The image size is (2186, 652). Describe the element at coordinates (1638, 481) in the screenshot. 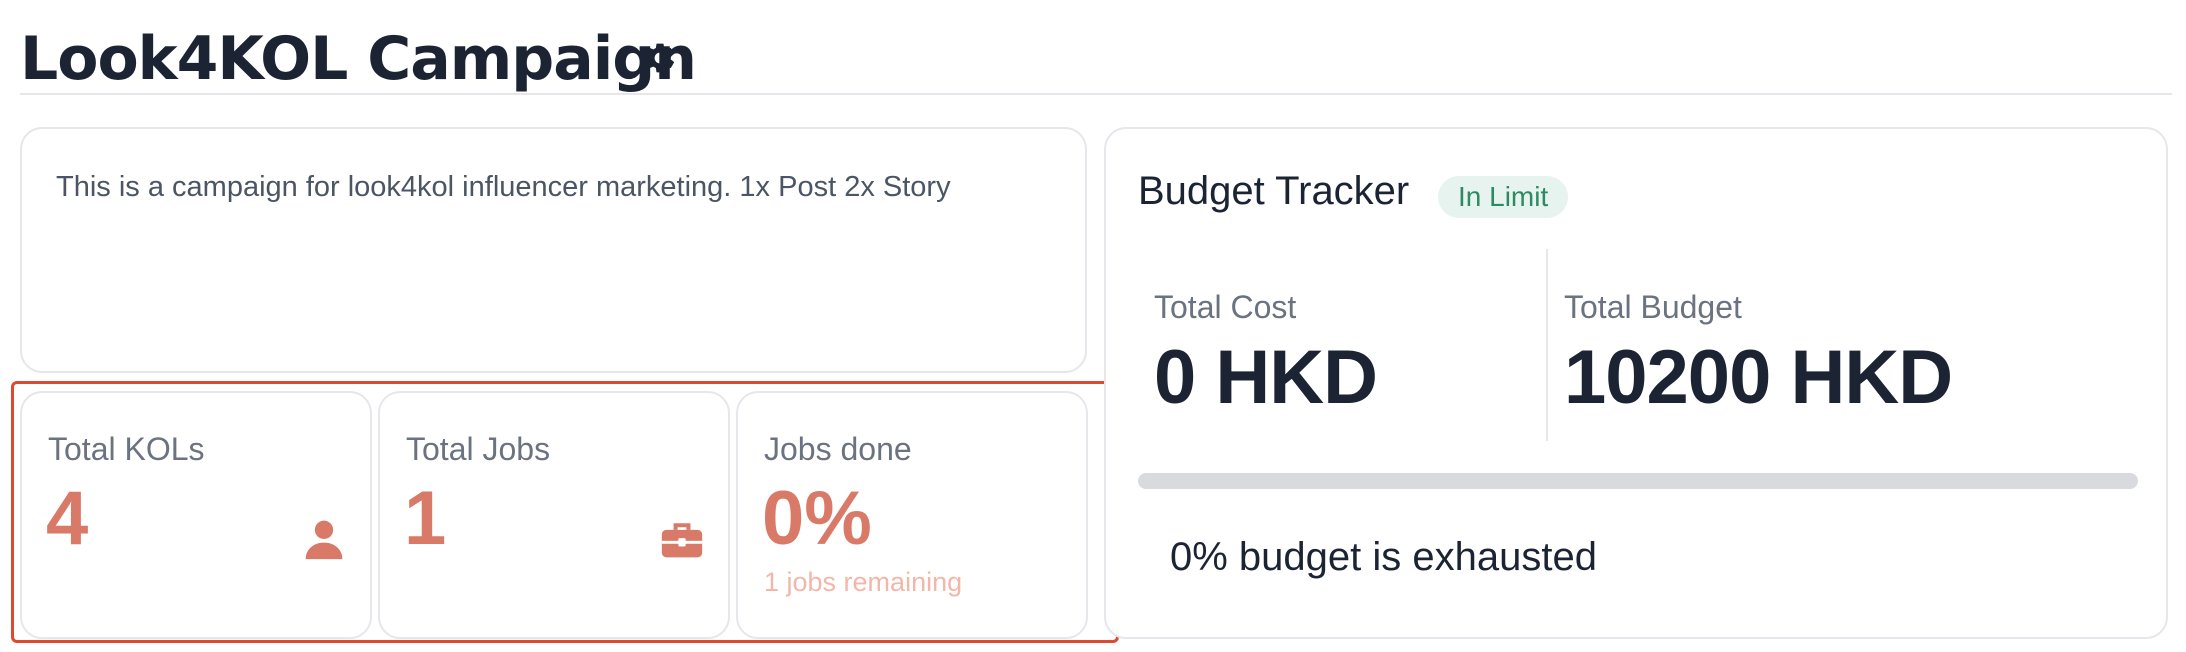

I see `budget-progress-bar` at that location.